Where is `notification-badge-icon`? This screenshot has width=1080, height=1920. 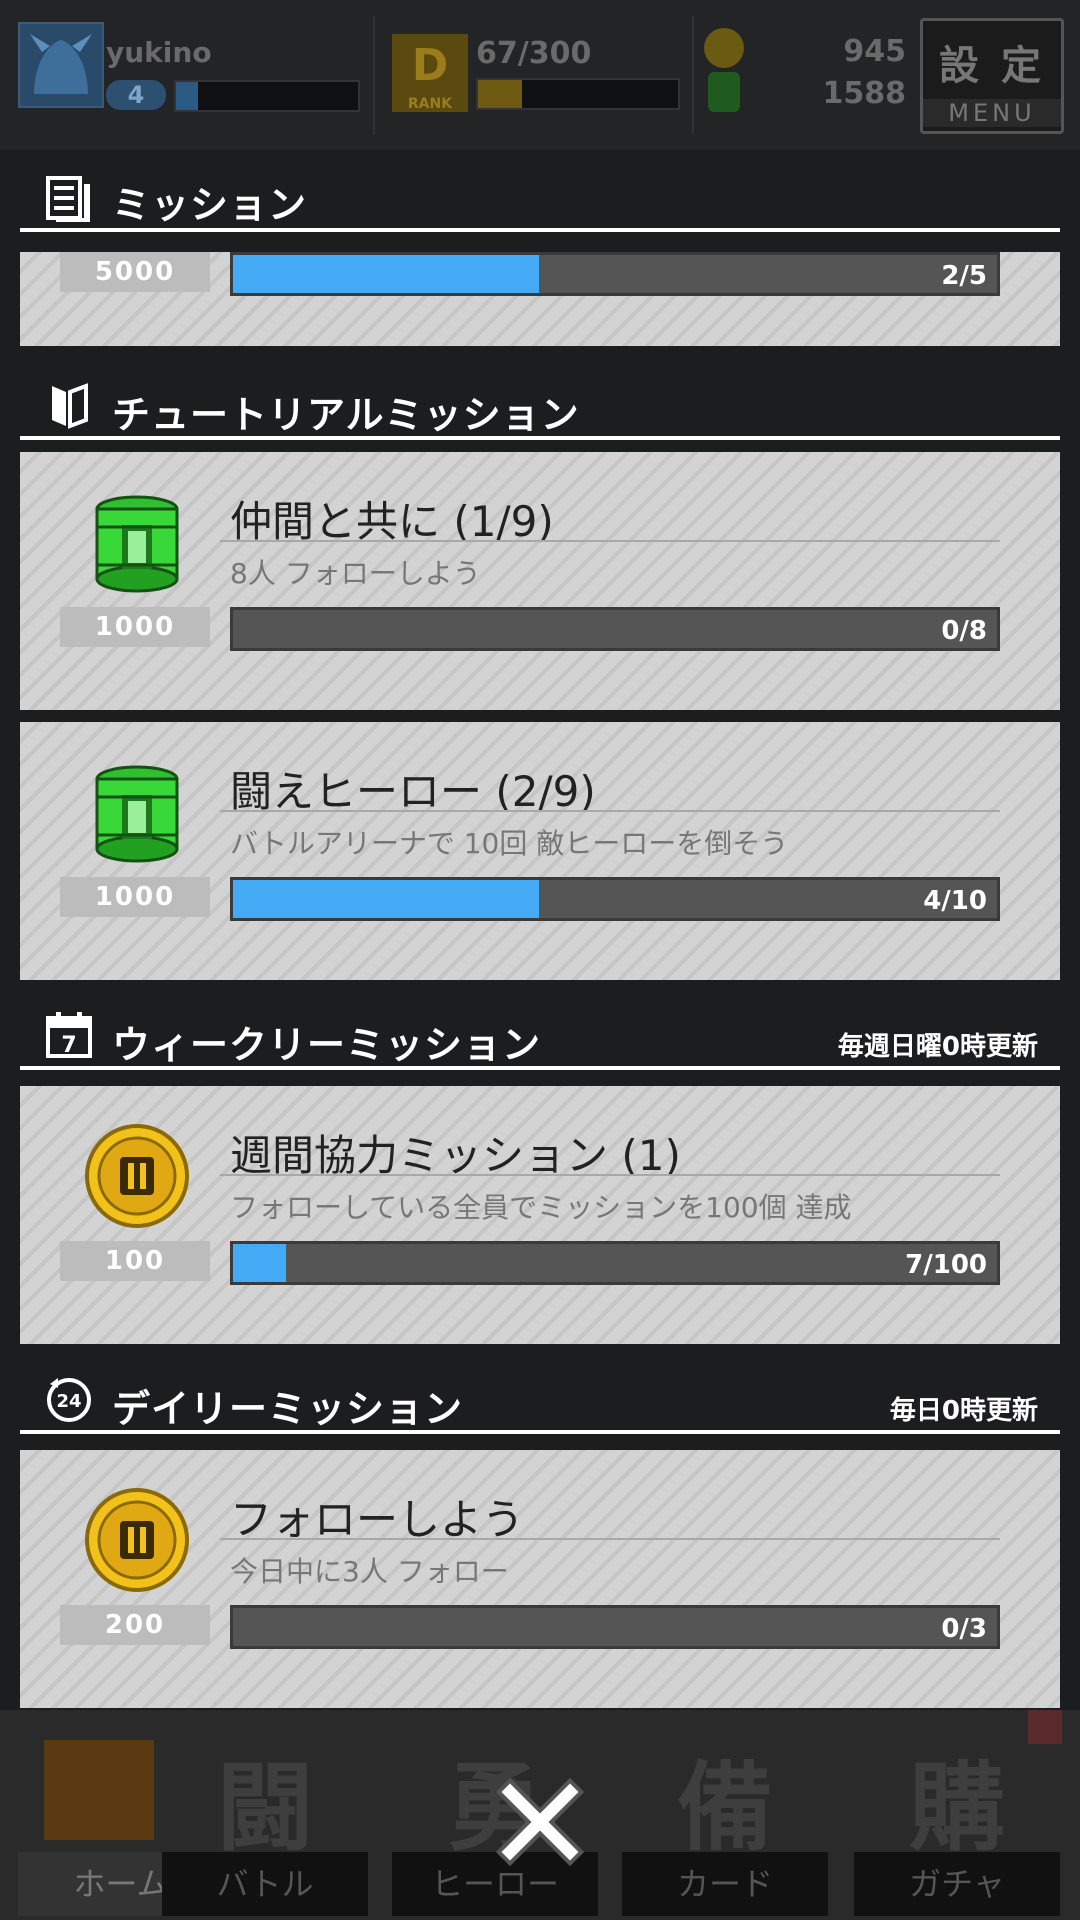 notification-badge-icon is located at coordinates (1045, 1727).